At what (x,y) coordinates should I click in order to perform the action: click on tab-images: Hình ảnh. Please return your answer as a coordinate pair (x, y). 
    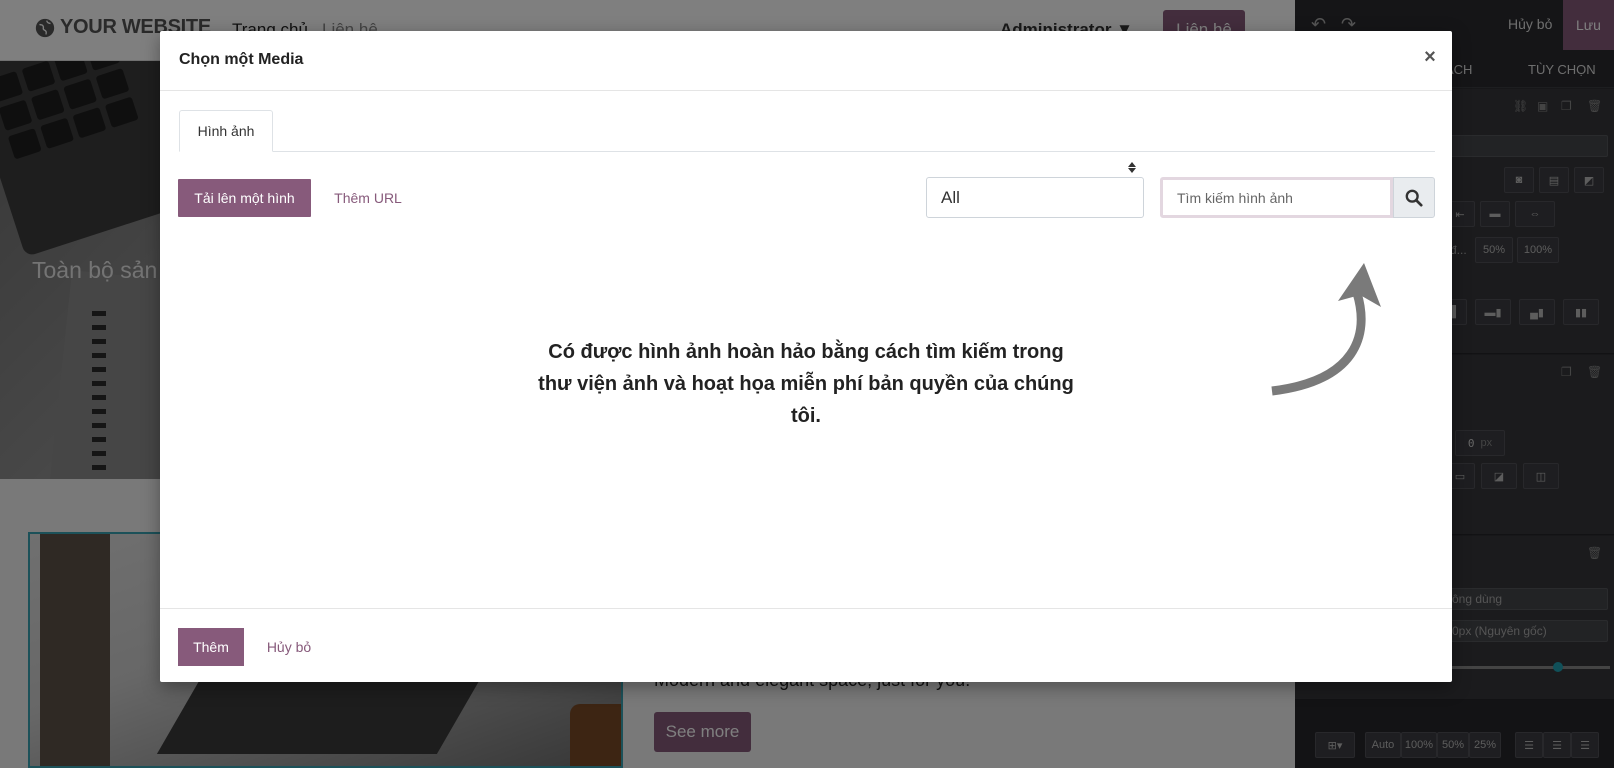
    Looking at the image, I should click on (226, 131).